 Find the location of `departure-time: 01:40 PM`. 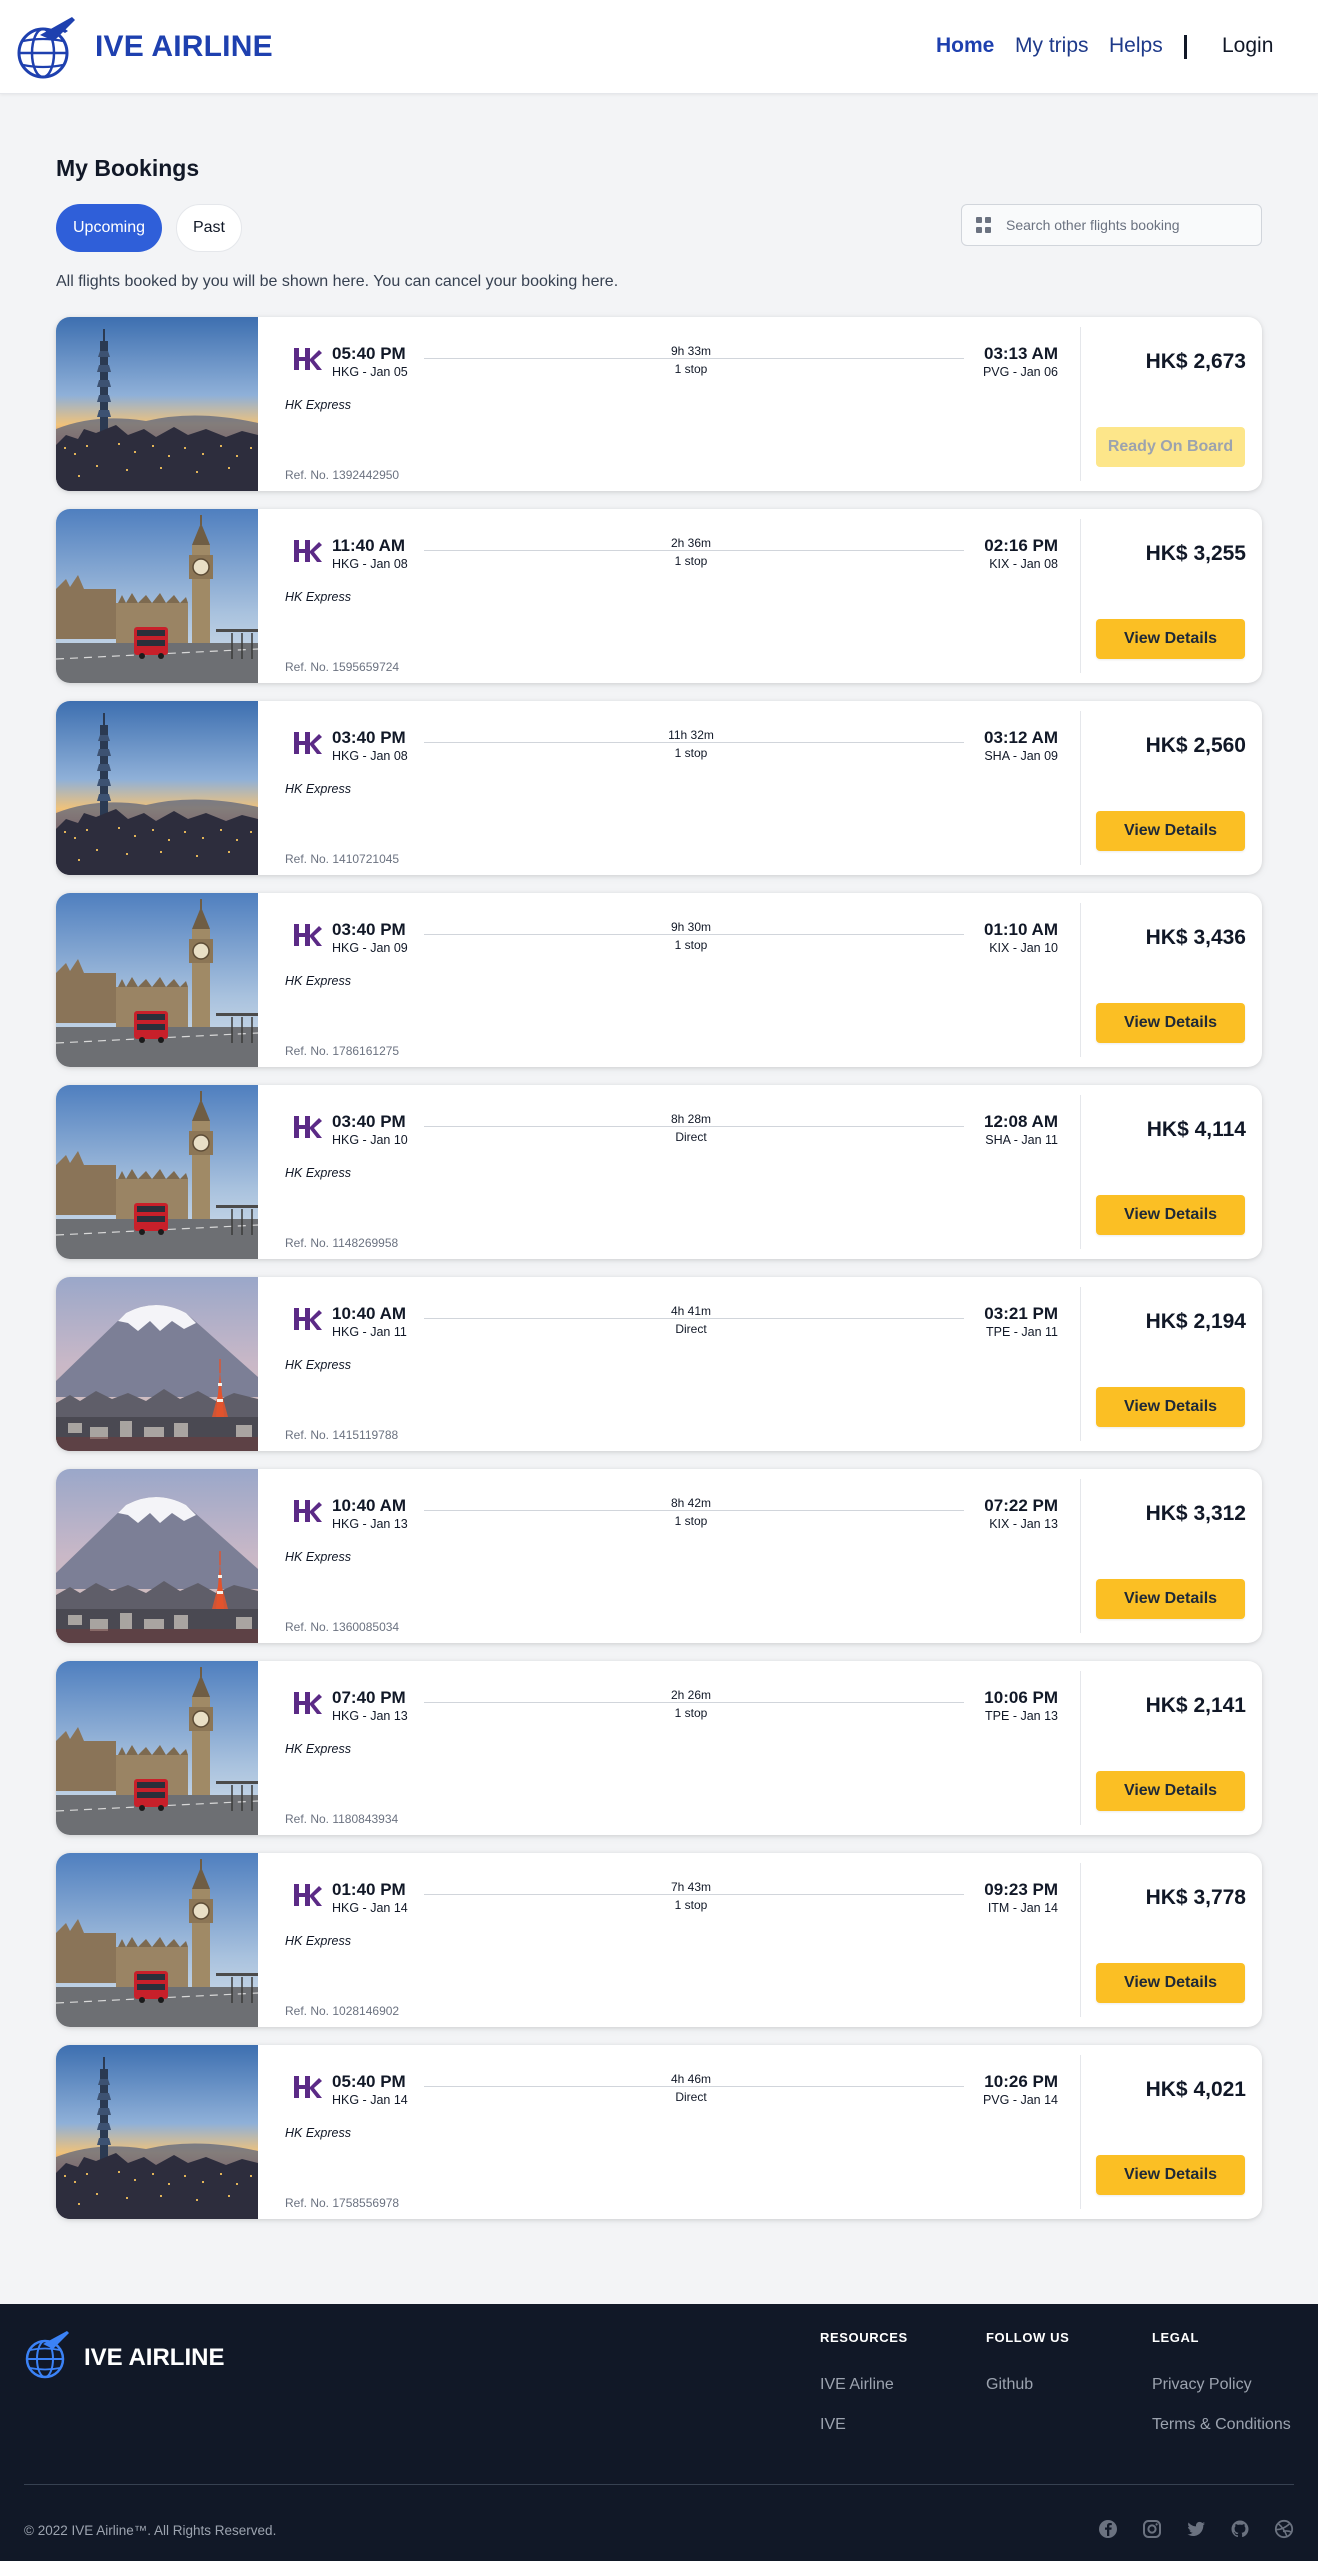

departure-time: 01:40 PM is located at coordinates (369, 1889).